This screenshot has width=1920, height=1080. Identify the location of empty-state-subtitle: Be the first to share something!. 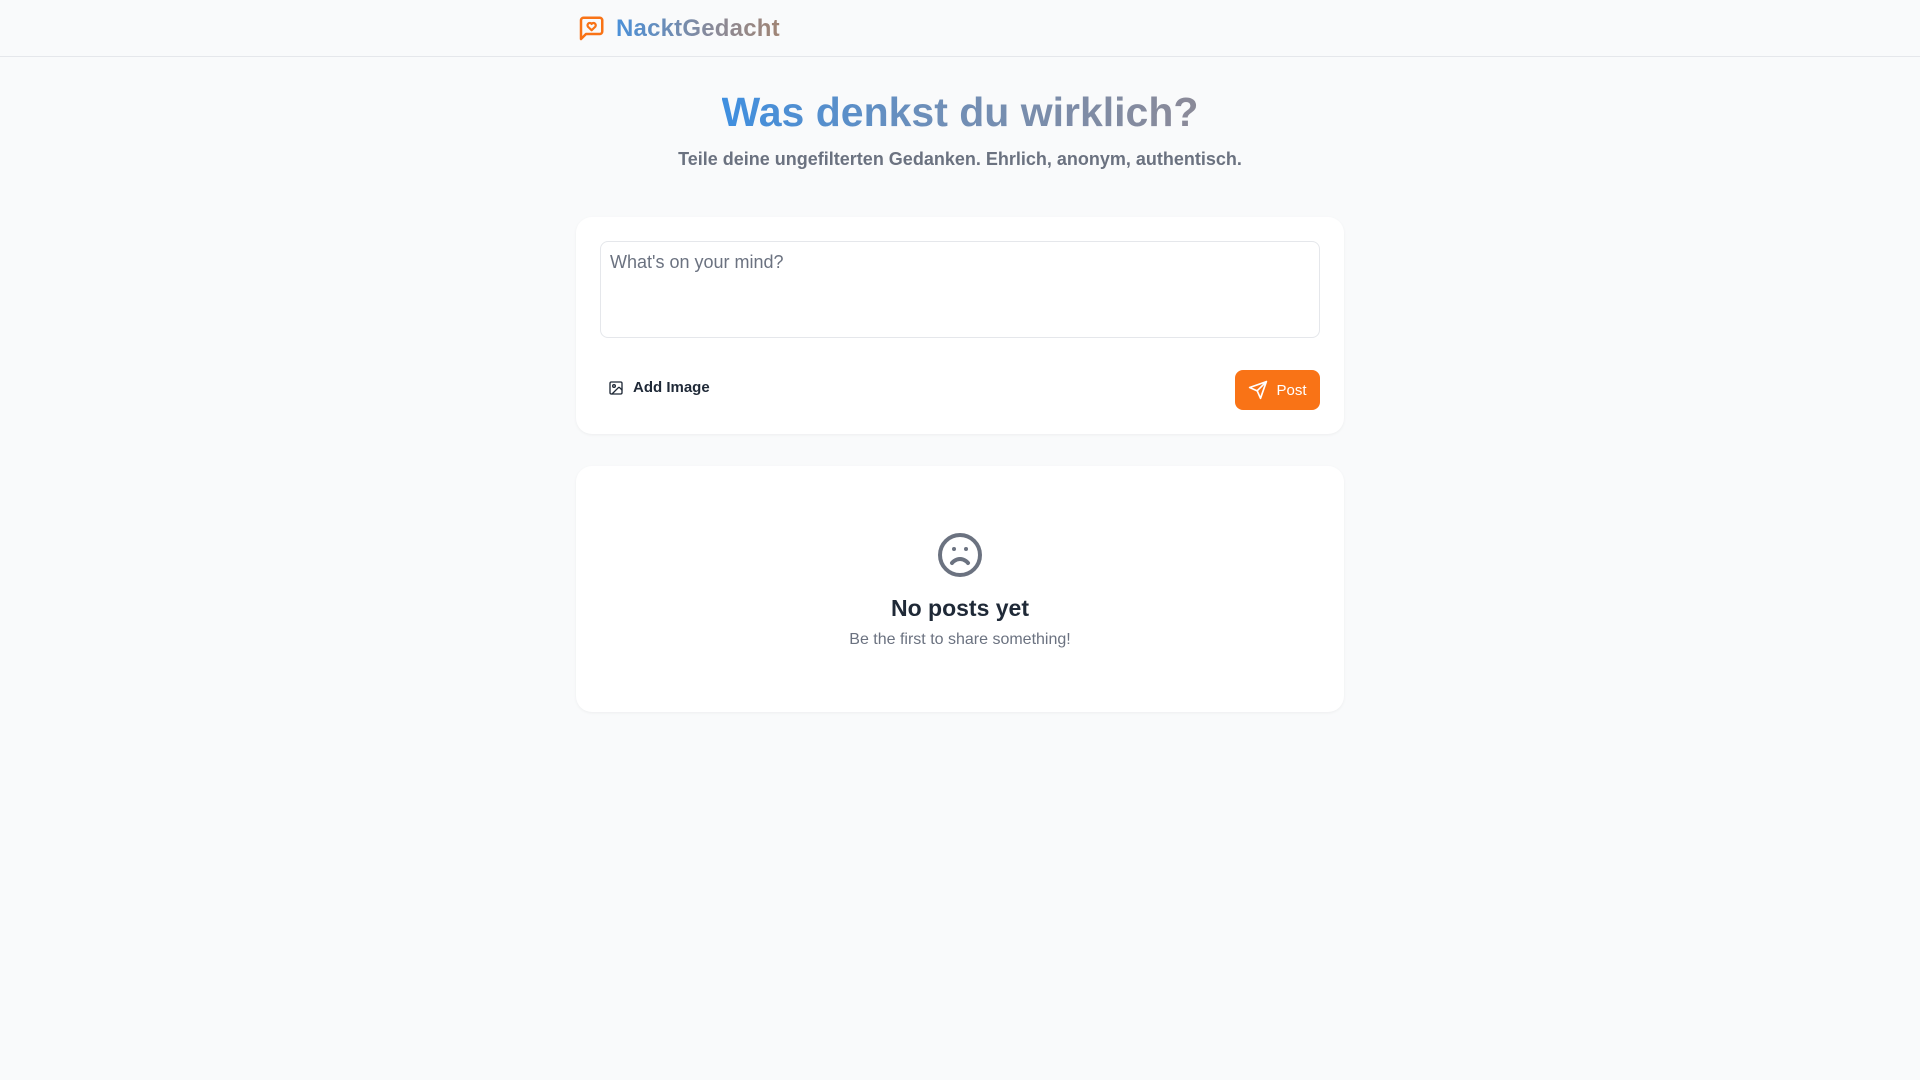
(960, 639).